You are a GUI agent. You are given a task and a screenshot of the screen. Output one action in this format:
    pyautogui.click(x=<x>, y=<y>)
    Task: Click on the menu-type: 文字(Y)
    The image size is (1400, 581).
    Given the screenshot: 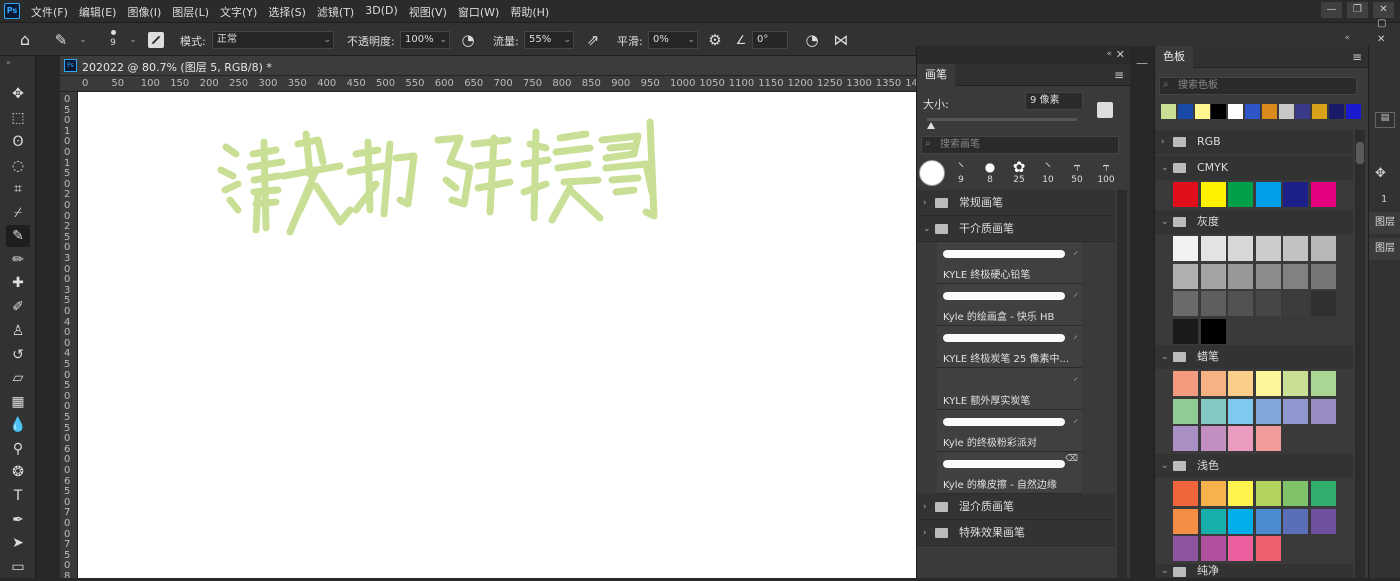 What is the action you would take?
    pyautogui.click(x=238, y=12)
    